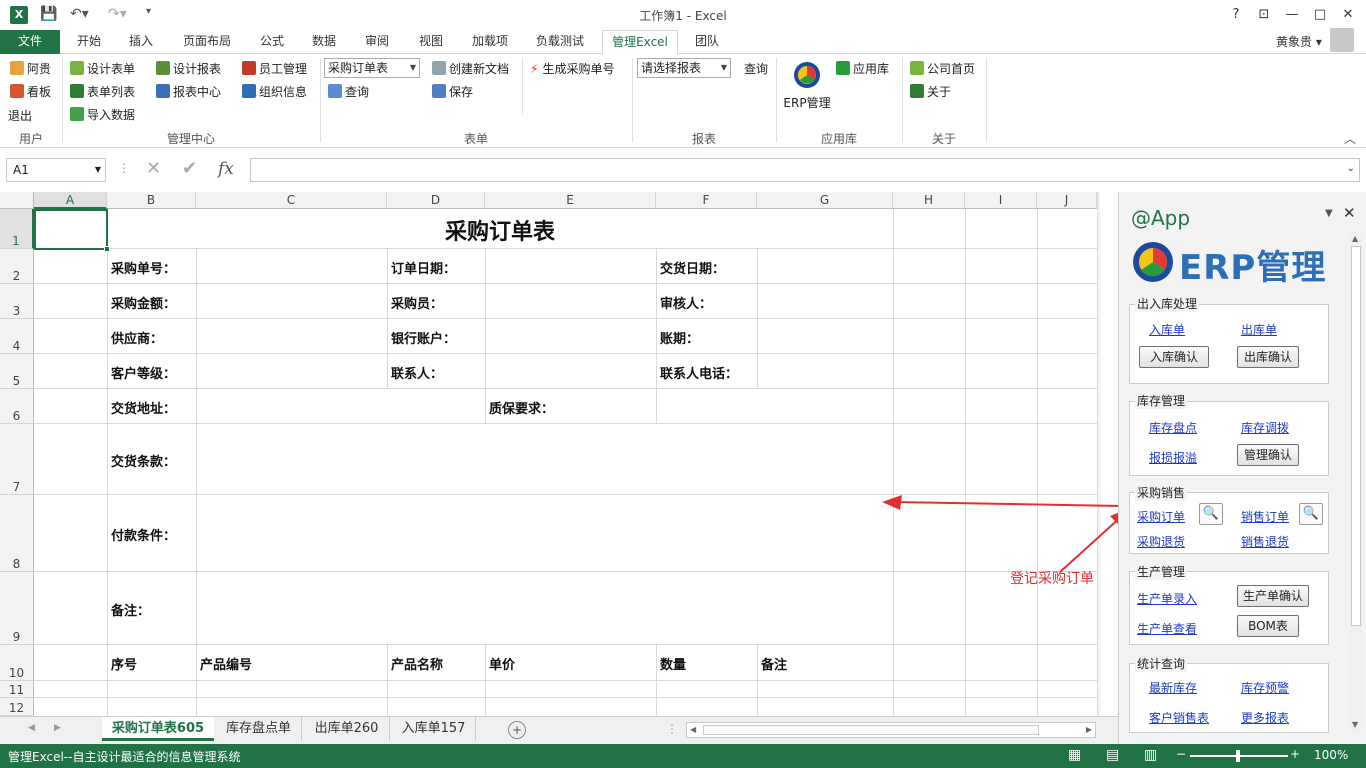 Image resolution: width=1366 pixels, height=768 pixels. What do you see at coordinates (107, 249) in the screenshot?
I see `fill-handle` at bounding box center [107, 249].